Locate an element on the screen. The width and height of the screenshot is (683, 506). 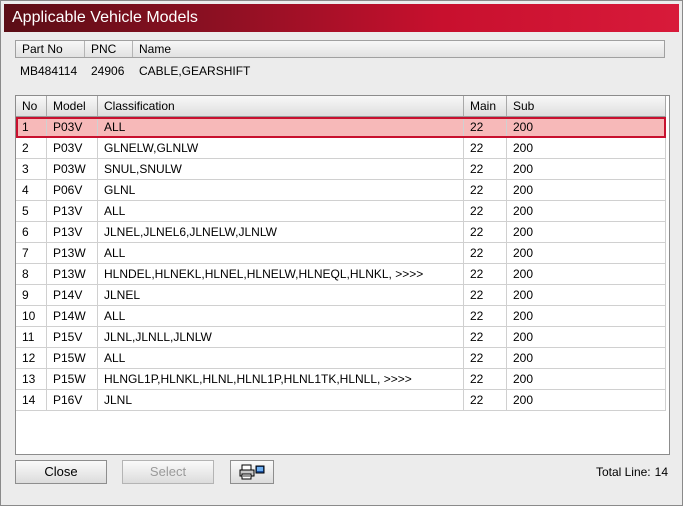
row-no: 6 is located at coordinates (31, 232).